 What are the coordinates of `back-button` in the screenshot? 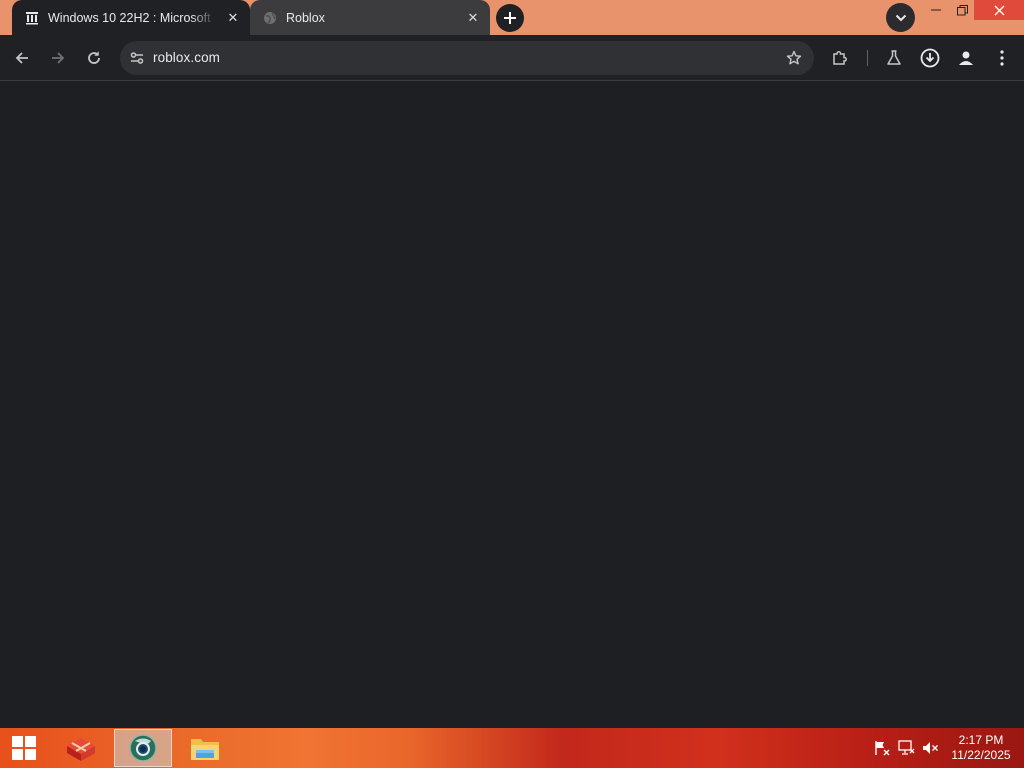 It's located at (22, 58).